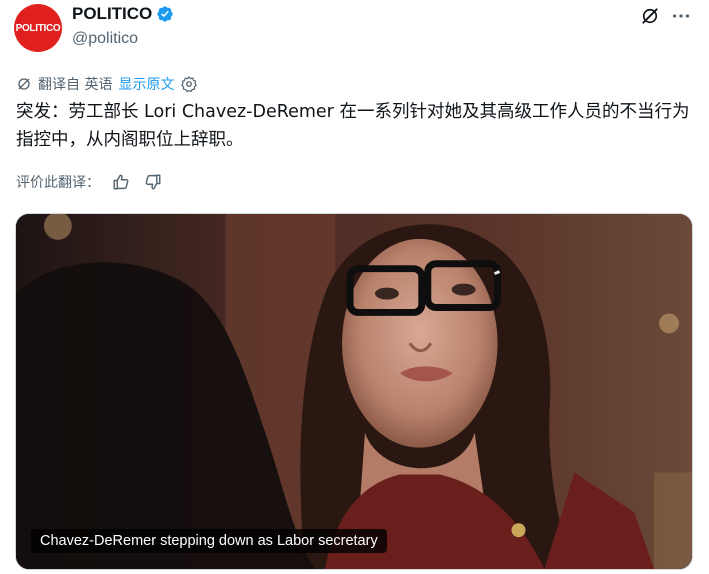  I want to click on rate-translation-label: 评价此翻译：, so click(58, 183).